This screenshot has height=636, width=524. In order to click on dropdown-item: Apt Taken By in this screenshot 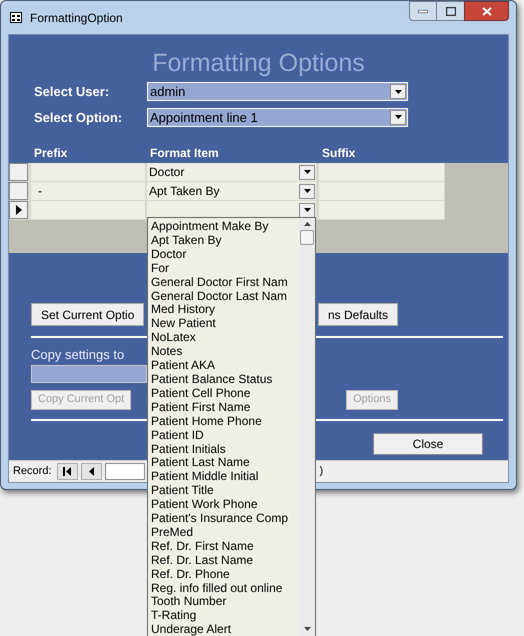, I will do `click(225, 241)`.